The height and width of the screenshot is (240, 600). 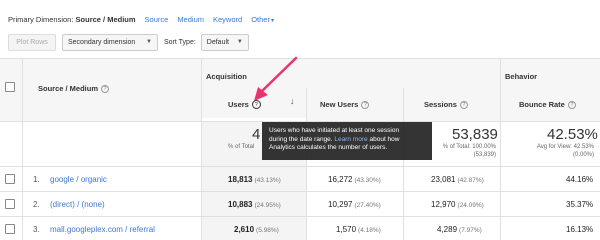 I want to click on total-sessions: 53,839, so click(x=475, y=134).